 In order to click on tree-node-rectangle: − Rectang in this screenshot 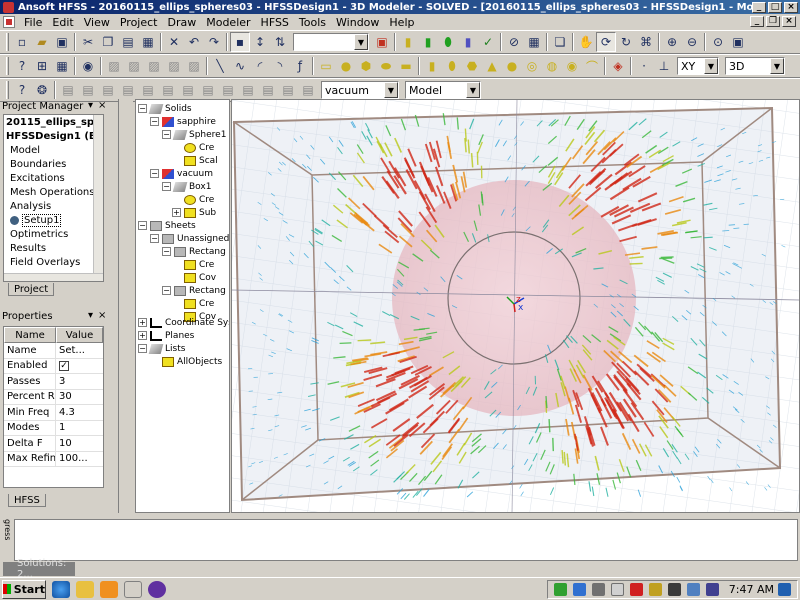, I will do `click(194, 251)`.